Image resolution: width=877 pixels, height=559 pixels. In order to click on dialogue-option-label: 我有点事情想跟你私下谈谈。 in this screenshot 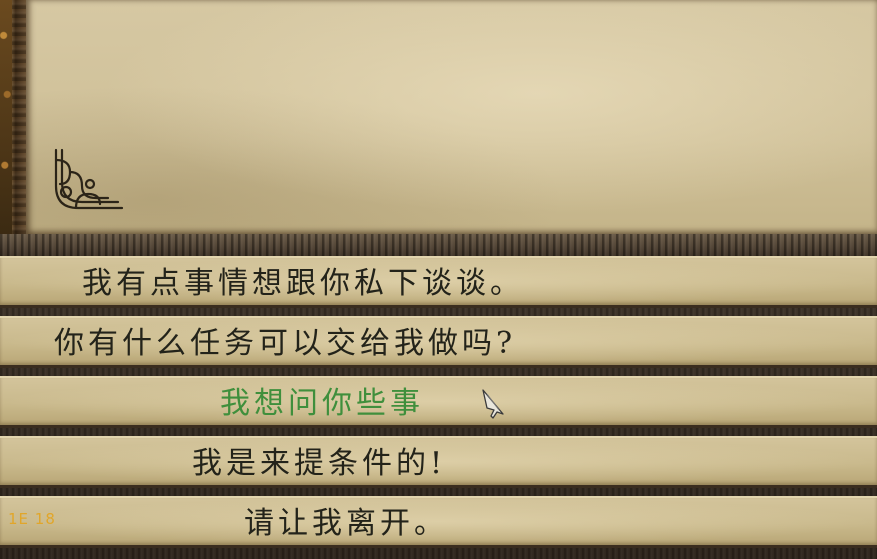, I will do `click(303, 283)`.